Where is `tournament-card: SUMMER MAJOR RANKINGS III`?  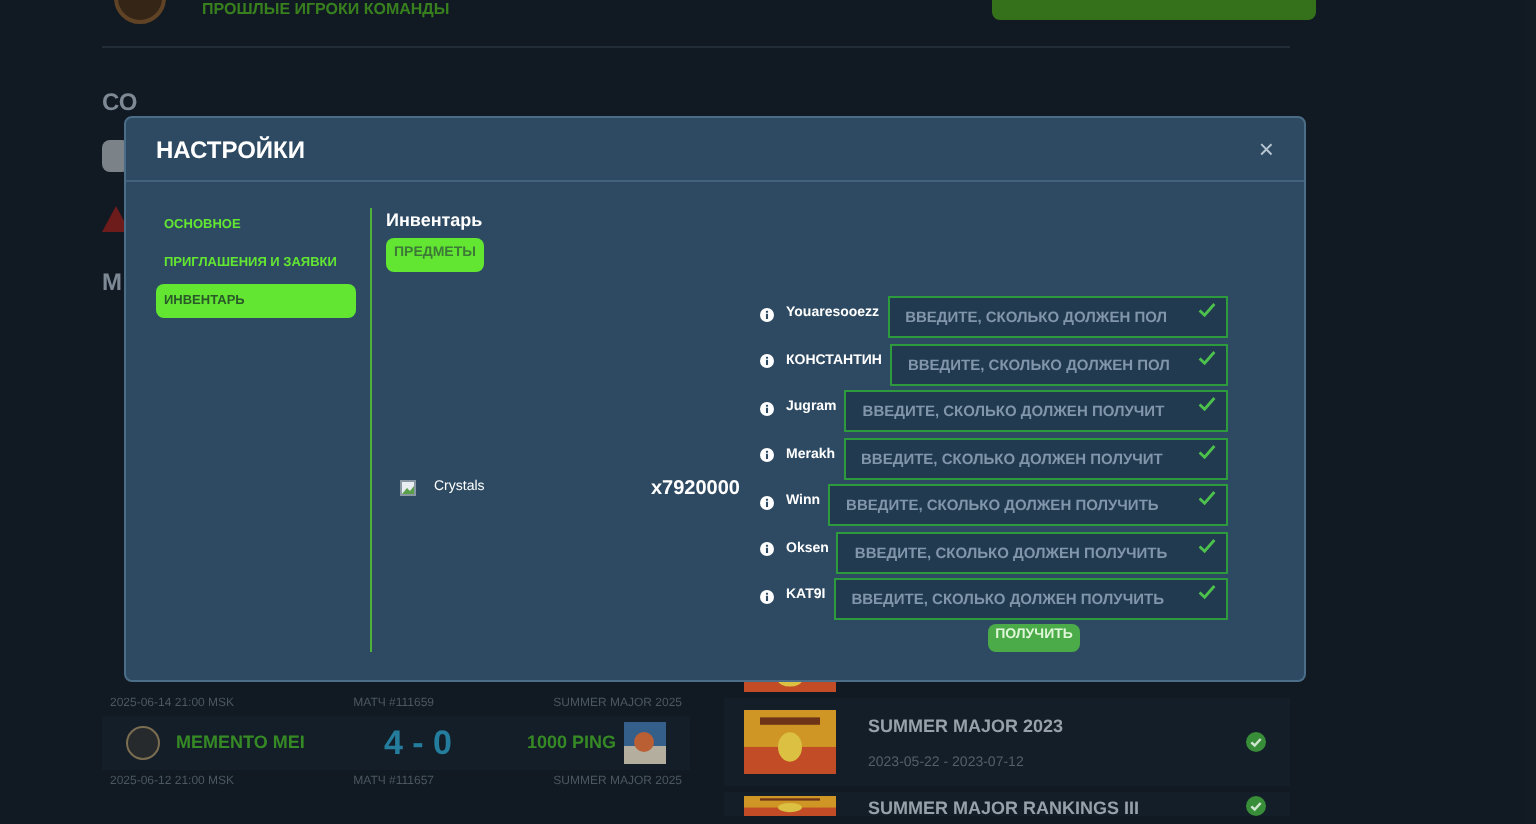 tournament-card: SUMMER MAJOR RANKINGS III is located at coordinates (1007, 804).